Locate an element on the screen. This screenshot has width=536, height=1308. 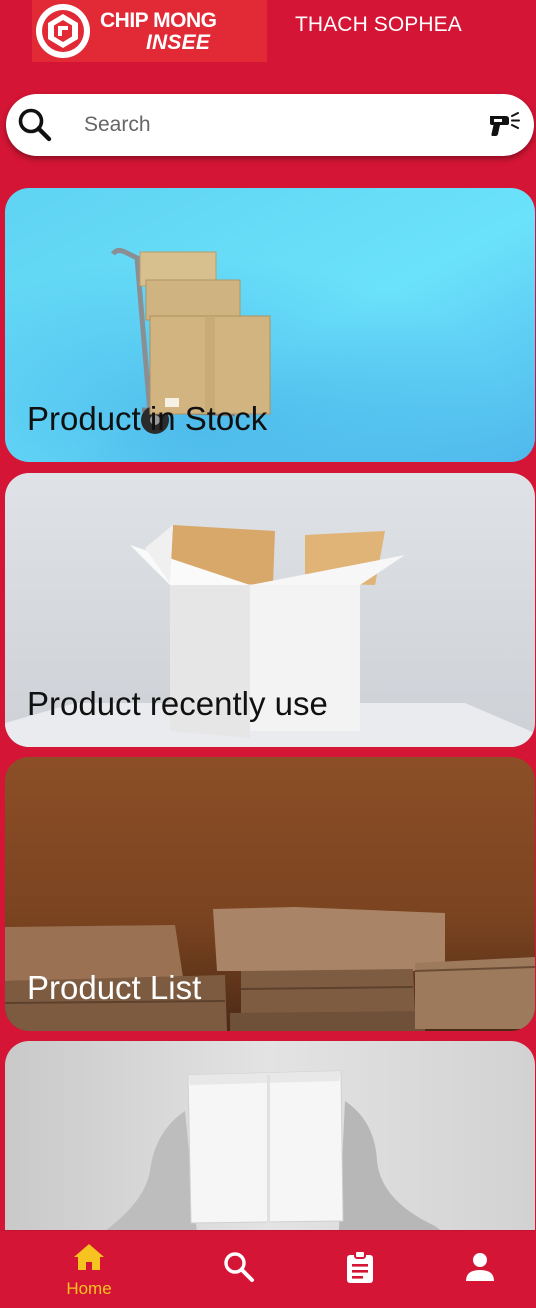
user-name: THACH SOPHEA is located at coordinates (378, 24).